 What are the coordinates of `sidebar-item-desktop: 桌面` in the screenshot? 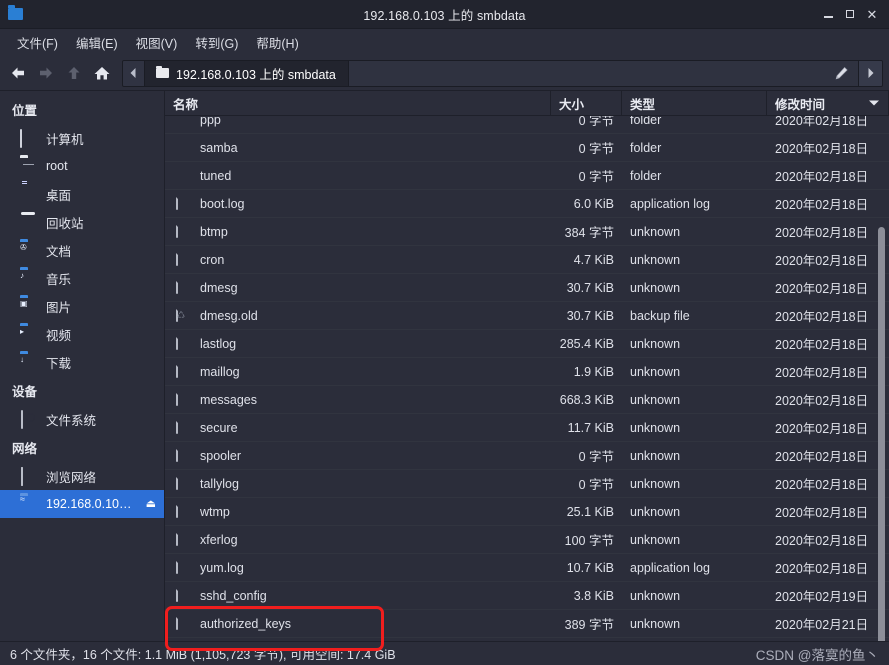 It's located at (82, 194).